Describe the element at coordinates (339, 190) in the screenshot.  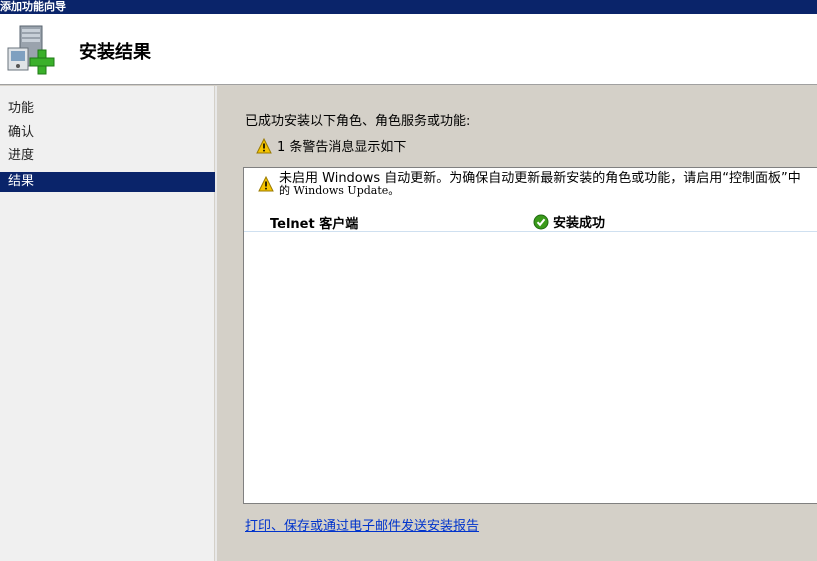
I see `update-warning-line2: 的 Windows Update。` at that location.